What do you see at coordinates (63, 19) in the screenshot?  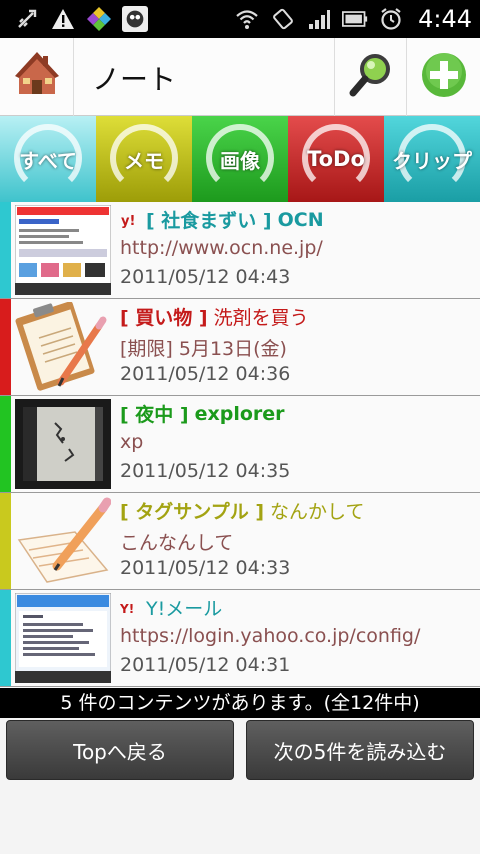 I see `warning-icon` at bounding box center [63, 19].